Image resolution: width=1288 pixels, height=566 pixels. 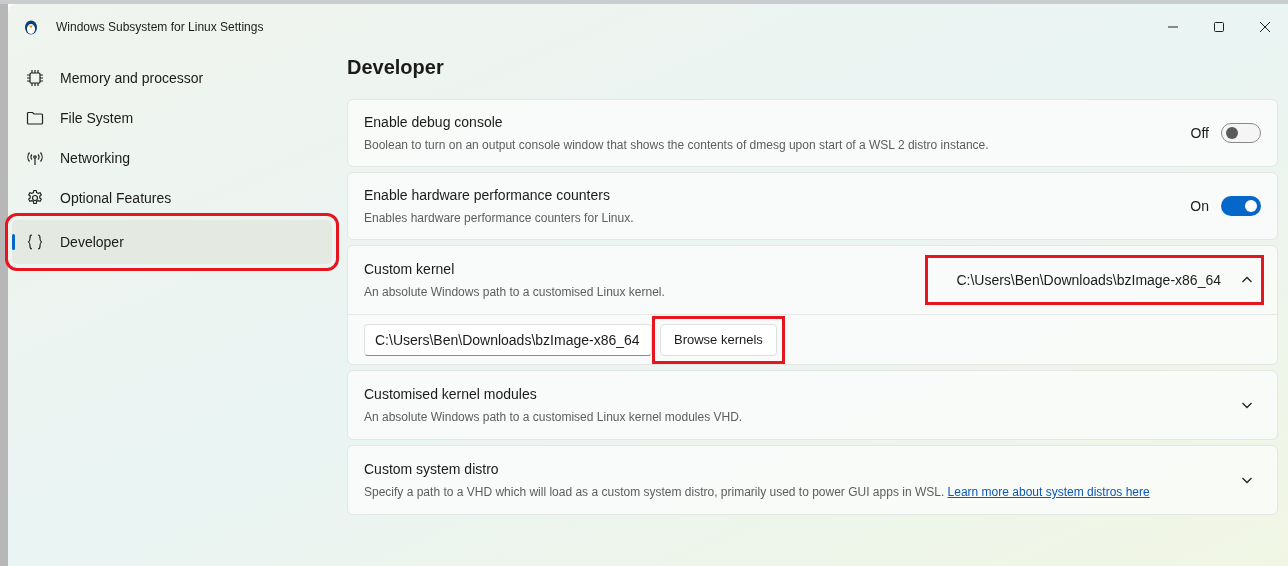 What do you see at coordinates (31, 27) in the screenshot?
I see `penguin-icon` at bounding box center [31, 27].